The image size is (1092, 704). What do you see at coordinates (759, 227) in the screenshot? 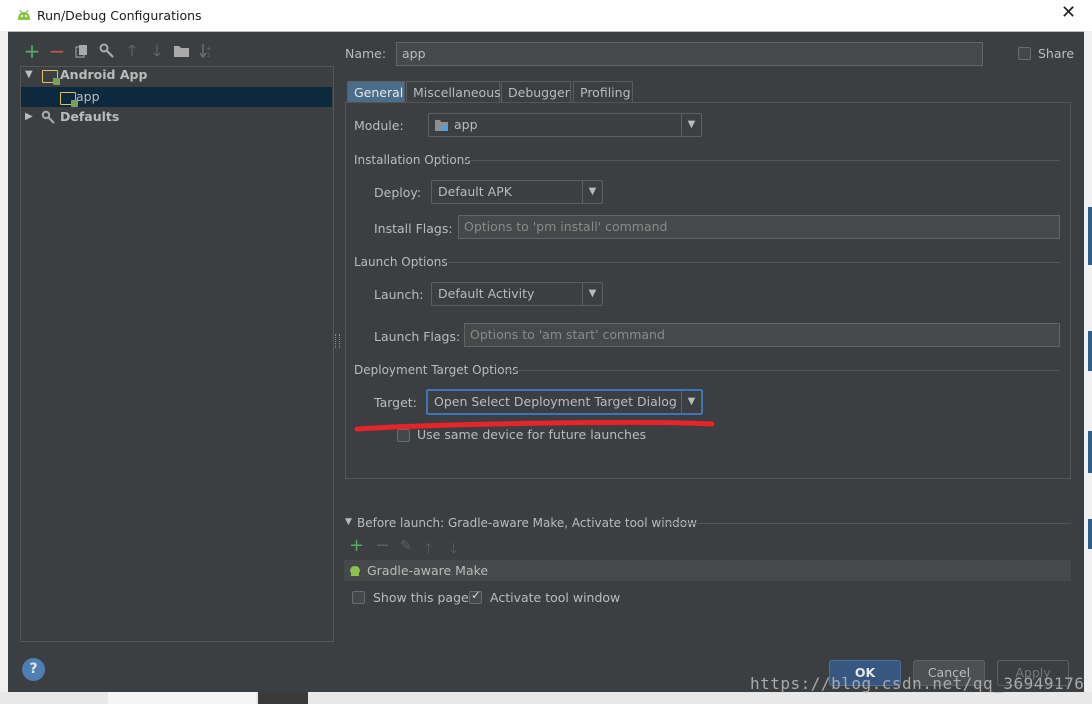
I see `install-flags-input: Options to 'pm install' command` at bounding box center [759, 227].